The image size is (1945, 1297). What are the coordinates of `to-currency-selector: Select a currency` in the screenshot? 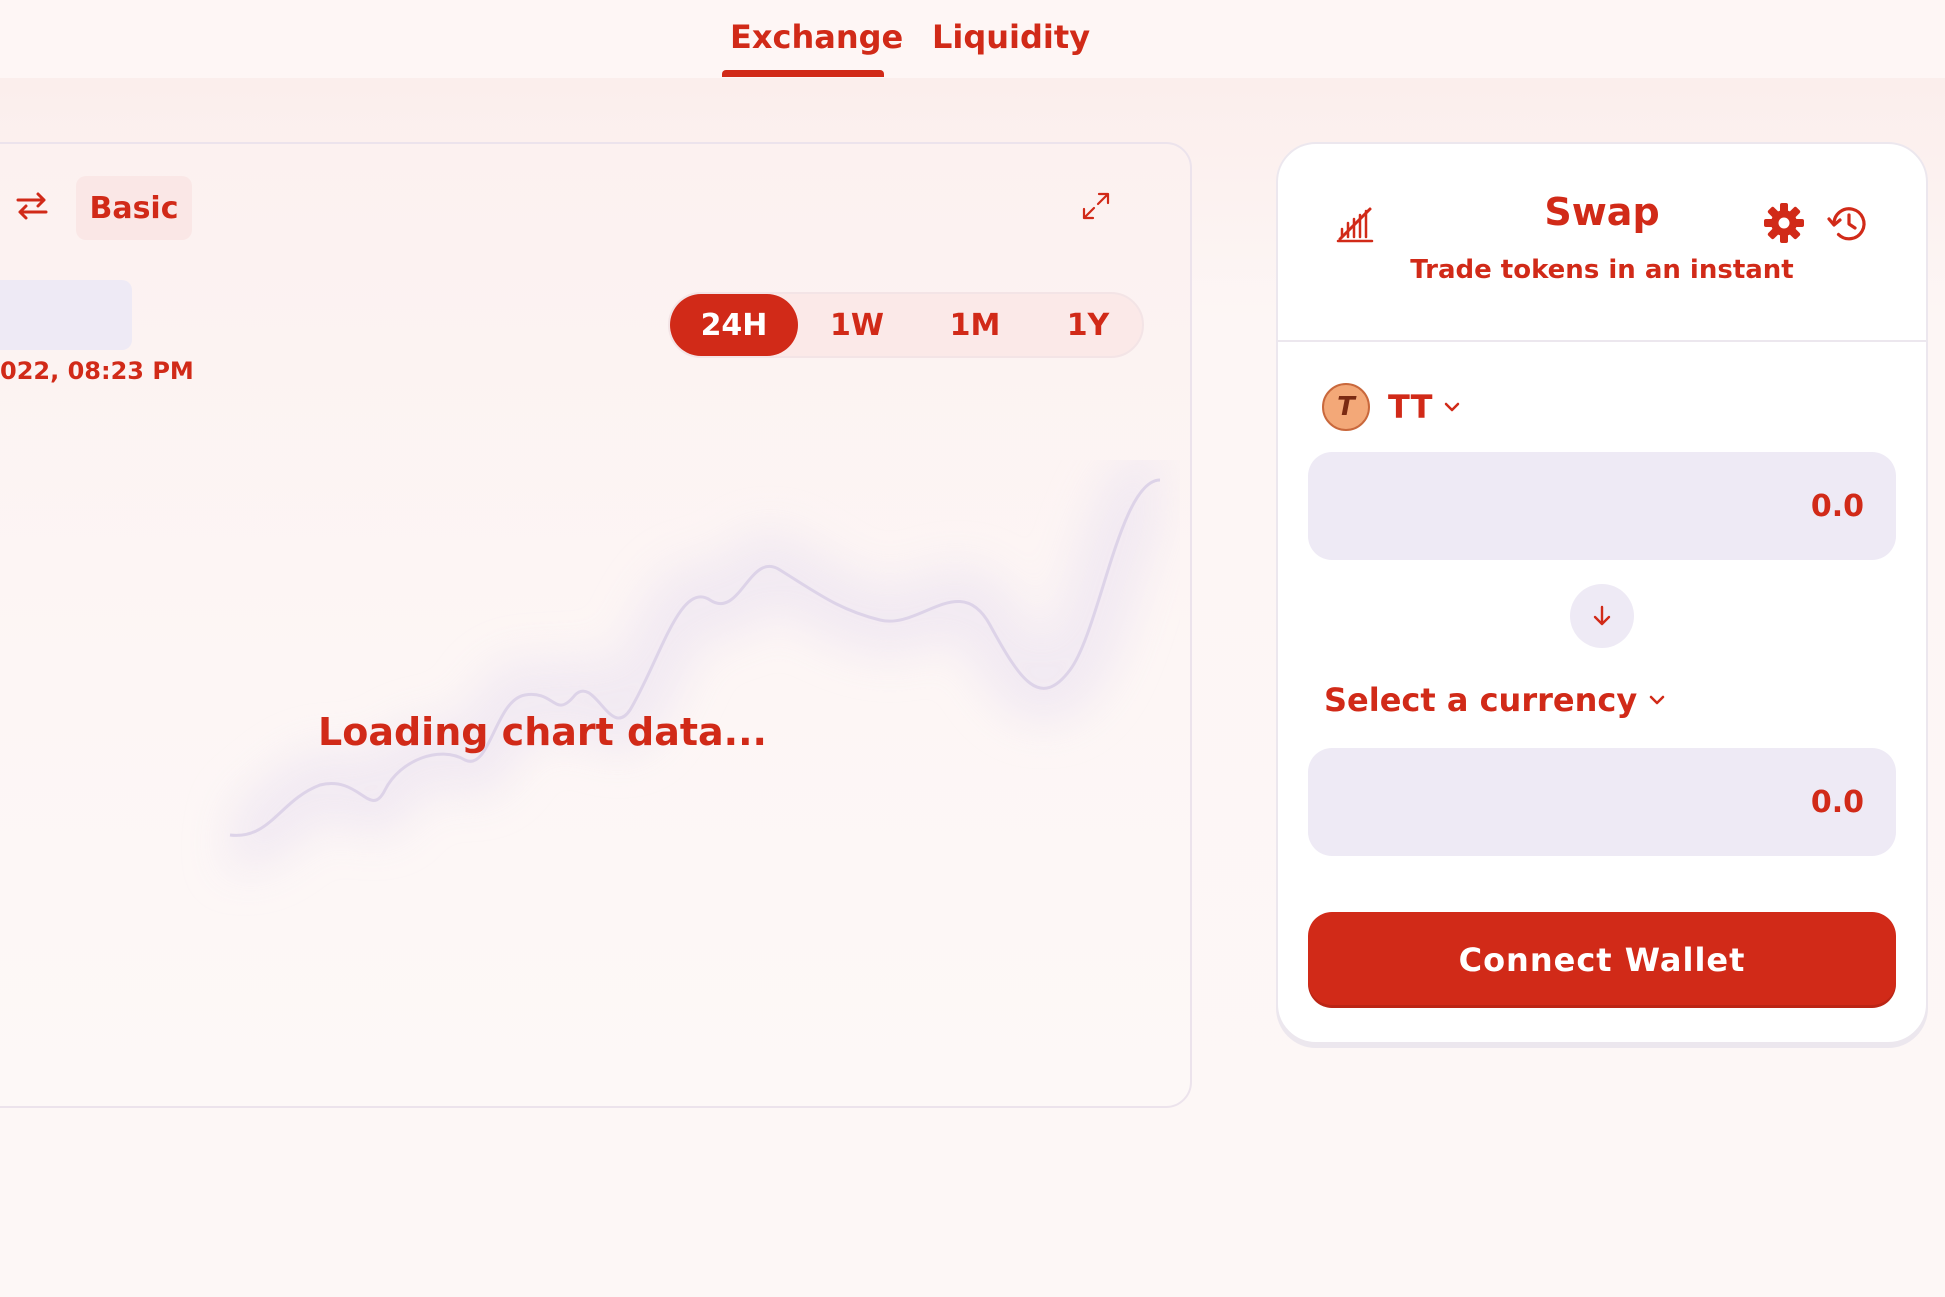 It's located at (1495, 700).